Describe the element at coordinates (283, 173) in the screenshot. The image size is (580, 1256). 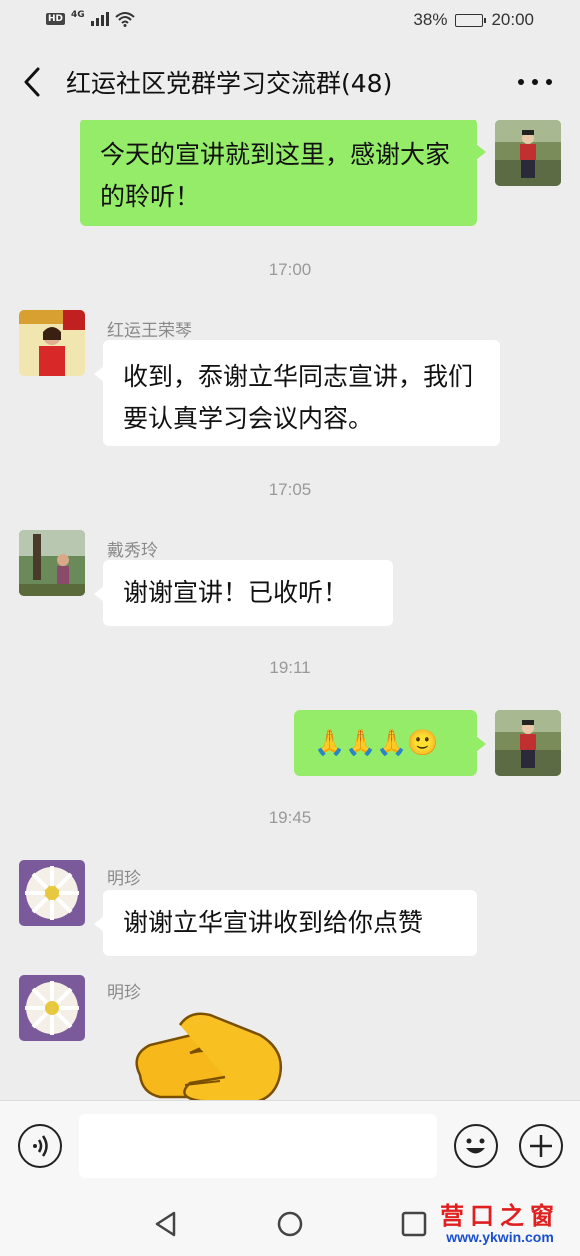
I see `message-bubble-outgoing: 今天的宣讲就到这里，感谢大家的聆听！` at that location.